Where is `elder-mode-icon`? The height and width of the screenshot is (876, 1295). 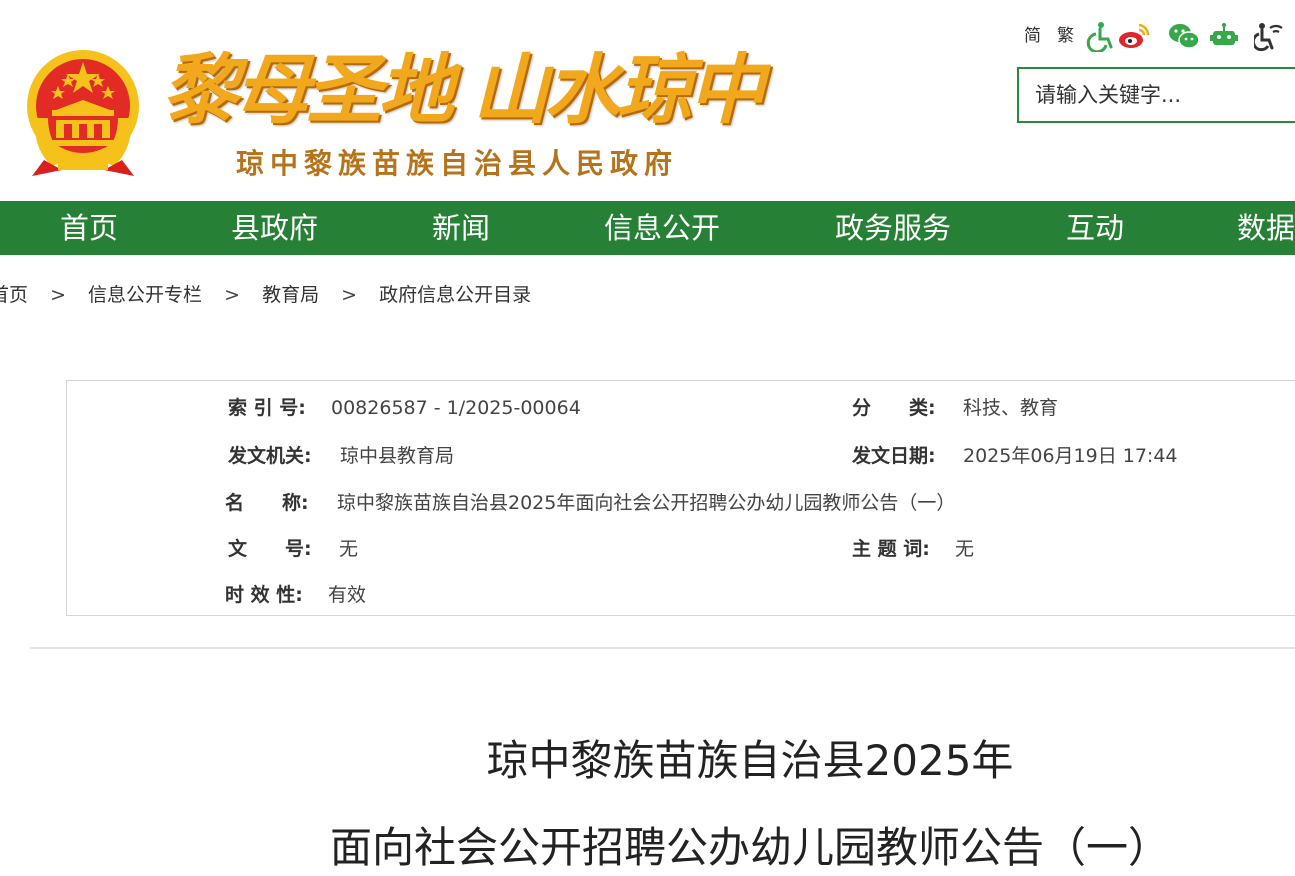 elder-mode-icon is located at coordinates (1270, 36).